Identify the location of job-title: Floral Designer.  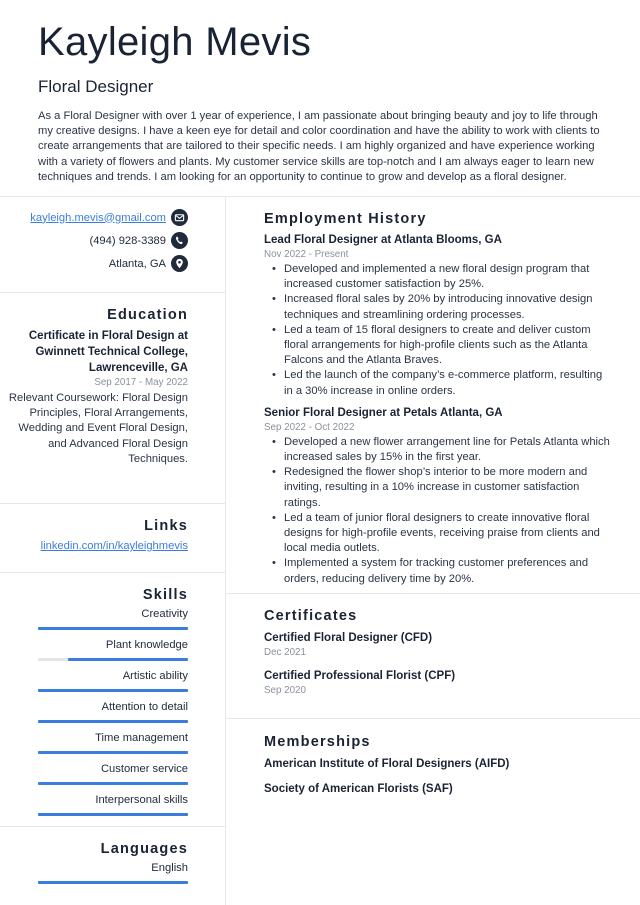
(96, 86).